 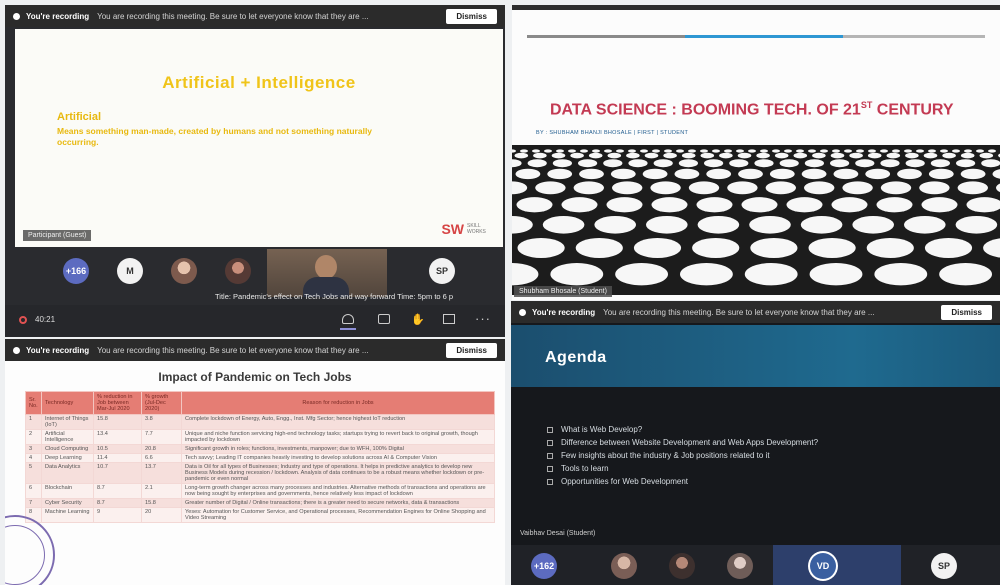 What do you see at coordinates (33, 422) in the screenshot?
I see `table-cell: 1` at bounding box center [33, 422].